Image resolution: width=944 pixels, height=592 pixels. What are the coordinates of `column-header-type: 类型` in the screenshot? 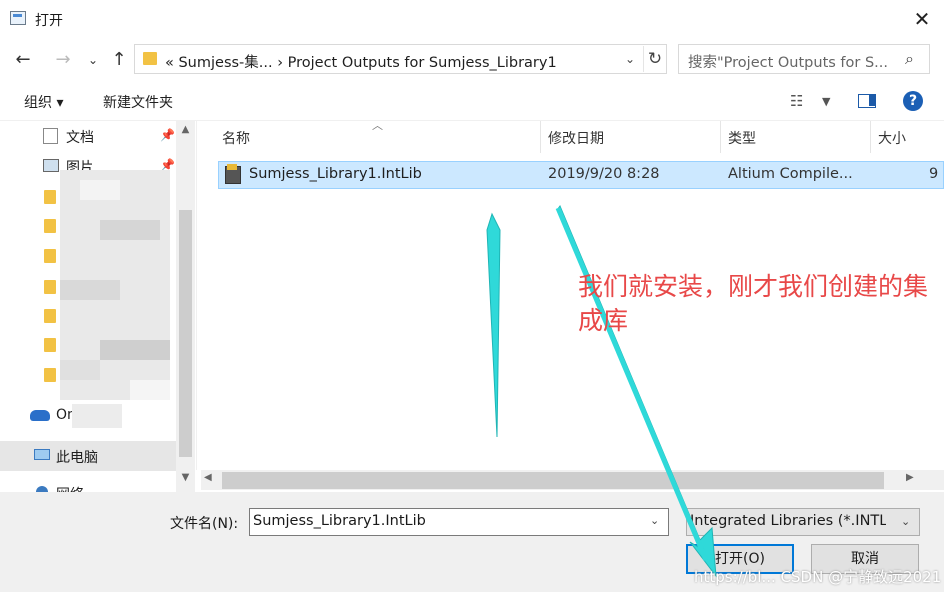 It's located at (742, 138).